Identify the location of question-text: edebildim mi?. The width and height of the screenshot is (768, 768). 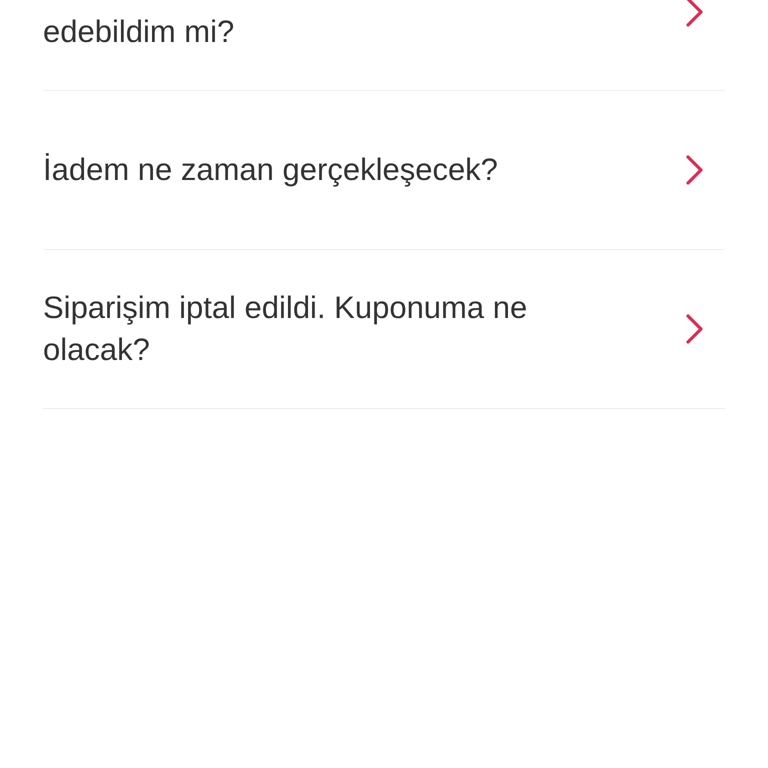
(138, 32).